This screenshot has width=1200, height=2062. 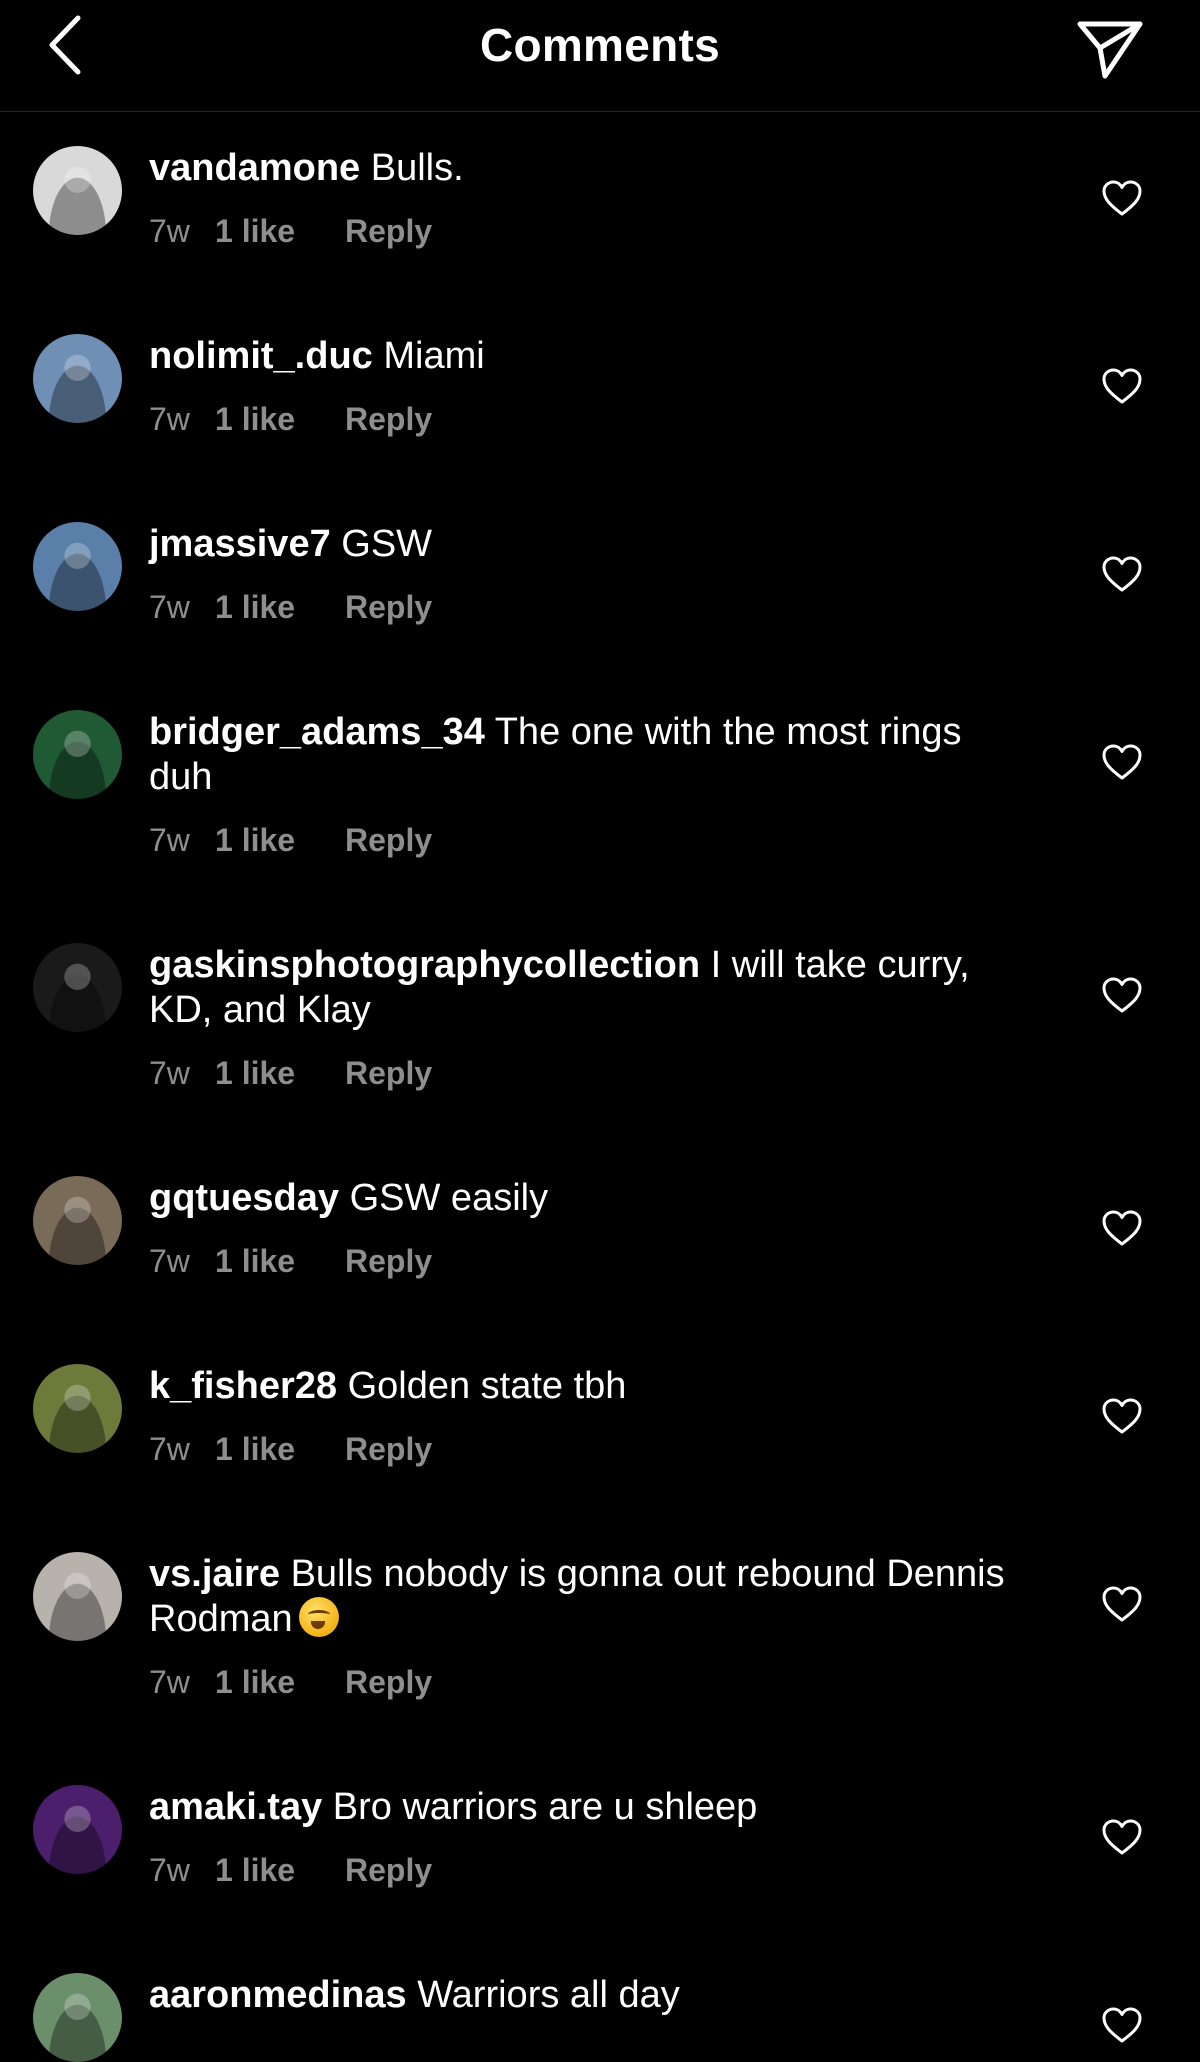 What do you see at coordinates (434, 356) in the screenshot?
I see `comment-content: Miami` at bounding box center [434, 356].